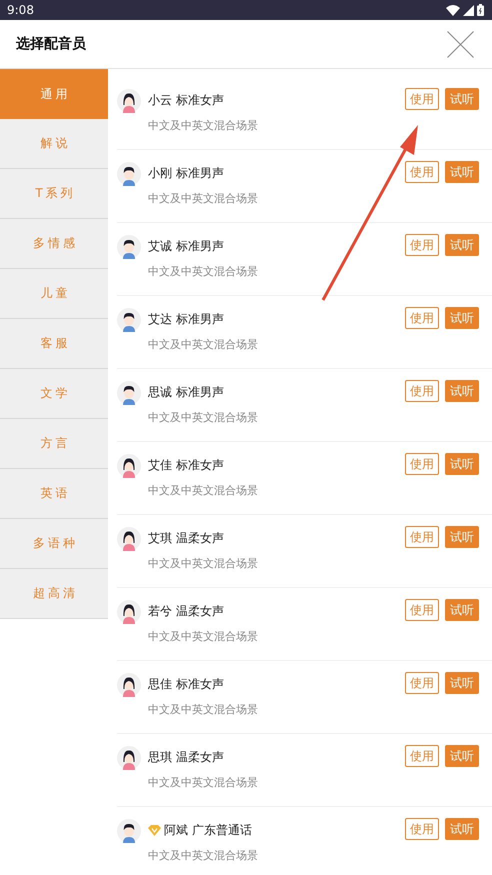 This screenshot has height=875, width=492. I want to click on category-tab: 超高清, so click(54, 594).